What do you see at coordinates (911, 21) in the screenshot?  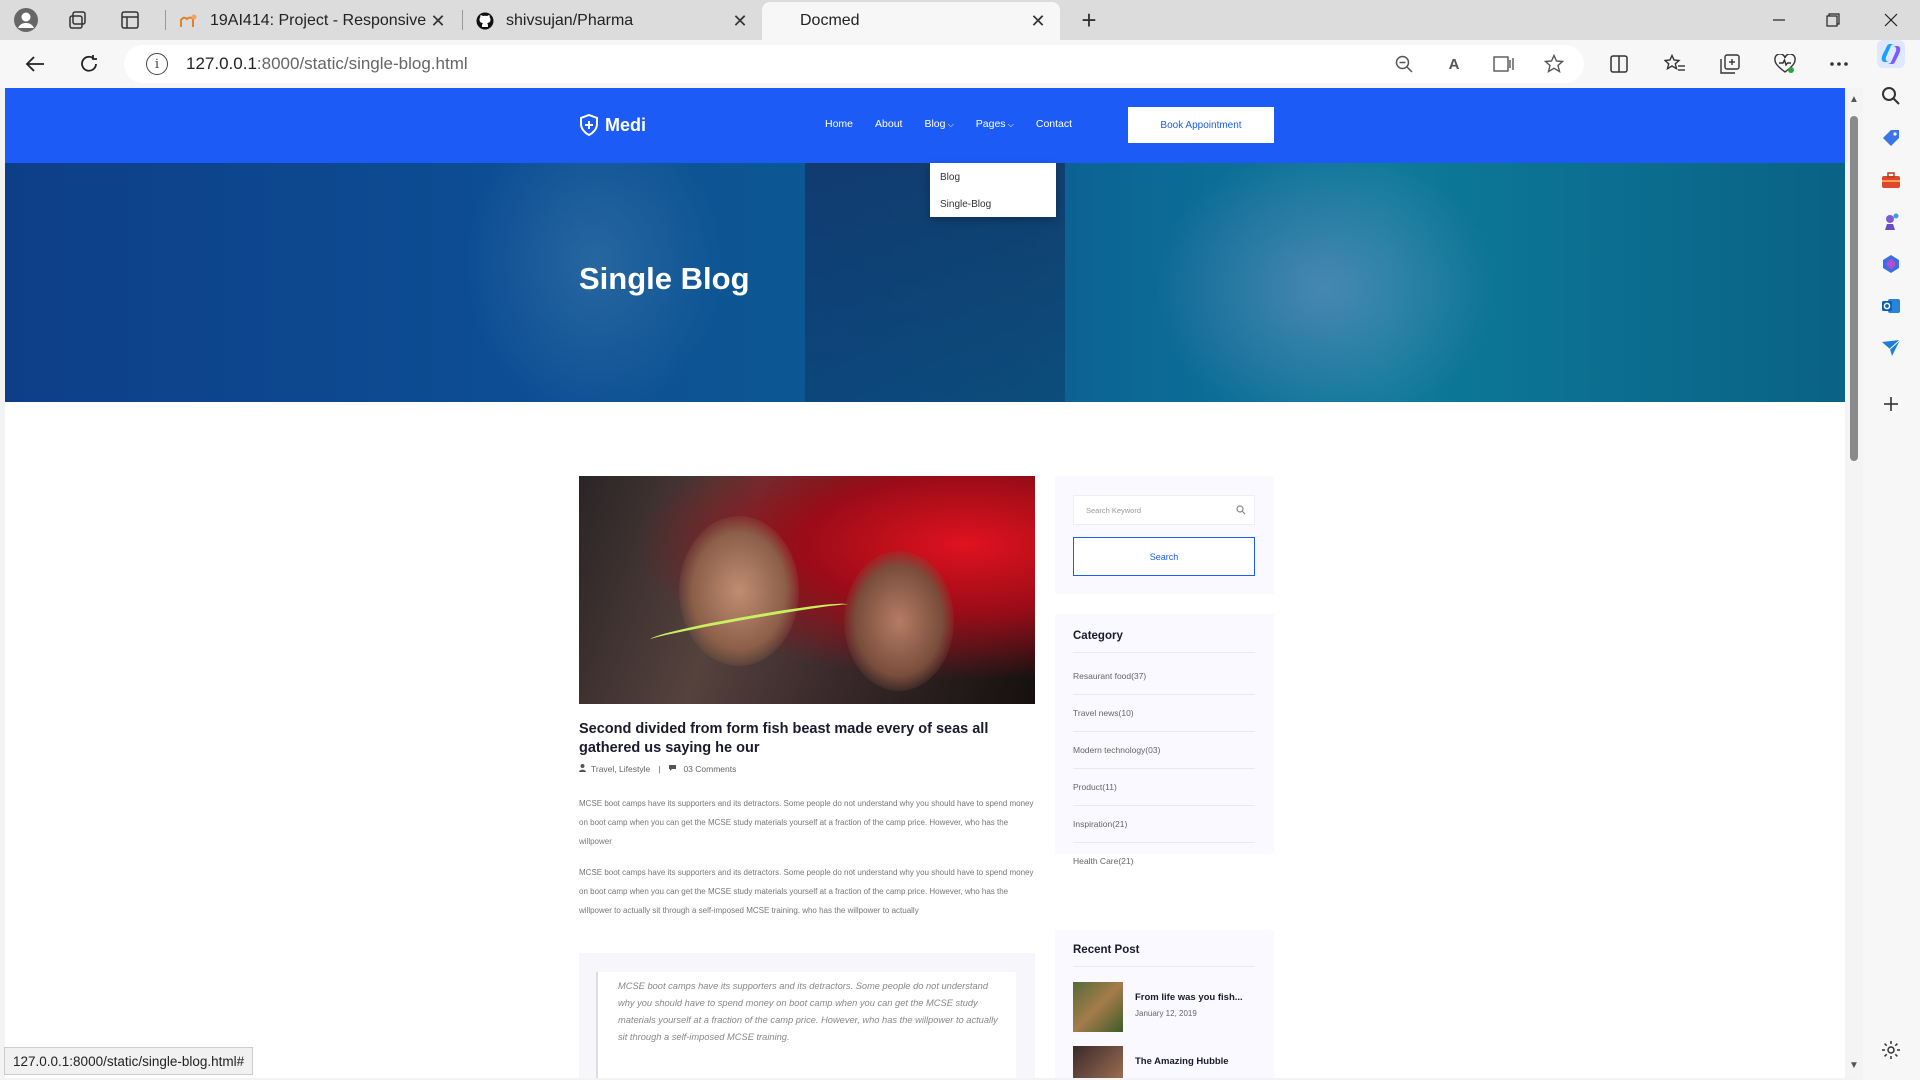 I see `tab-docmed: Docmed ✕` at bounding box center [911, 21].